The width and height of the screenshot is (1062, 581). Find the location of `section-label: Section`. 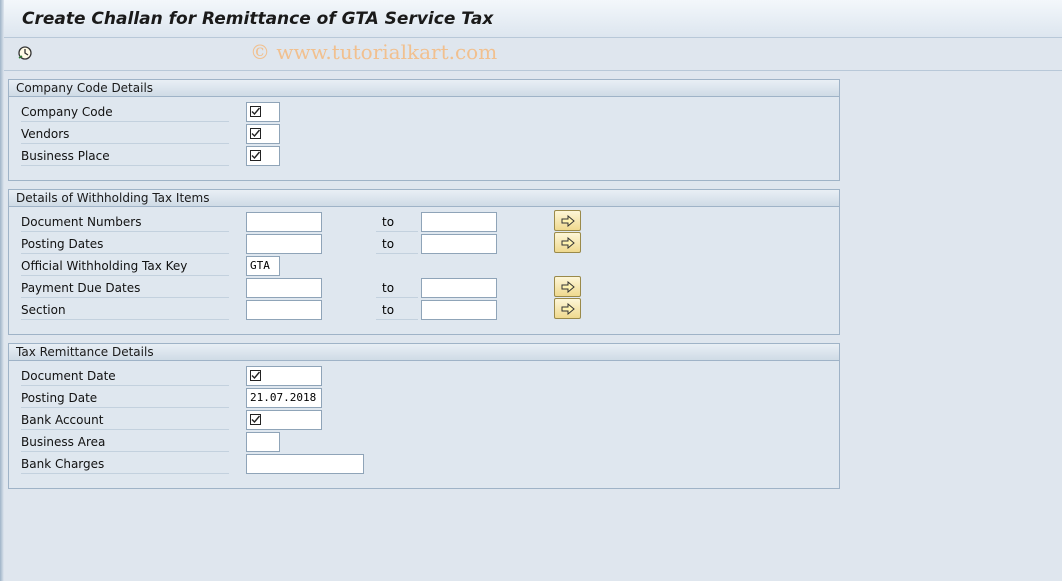

section-label: Section is located at coordinates (125, 310).